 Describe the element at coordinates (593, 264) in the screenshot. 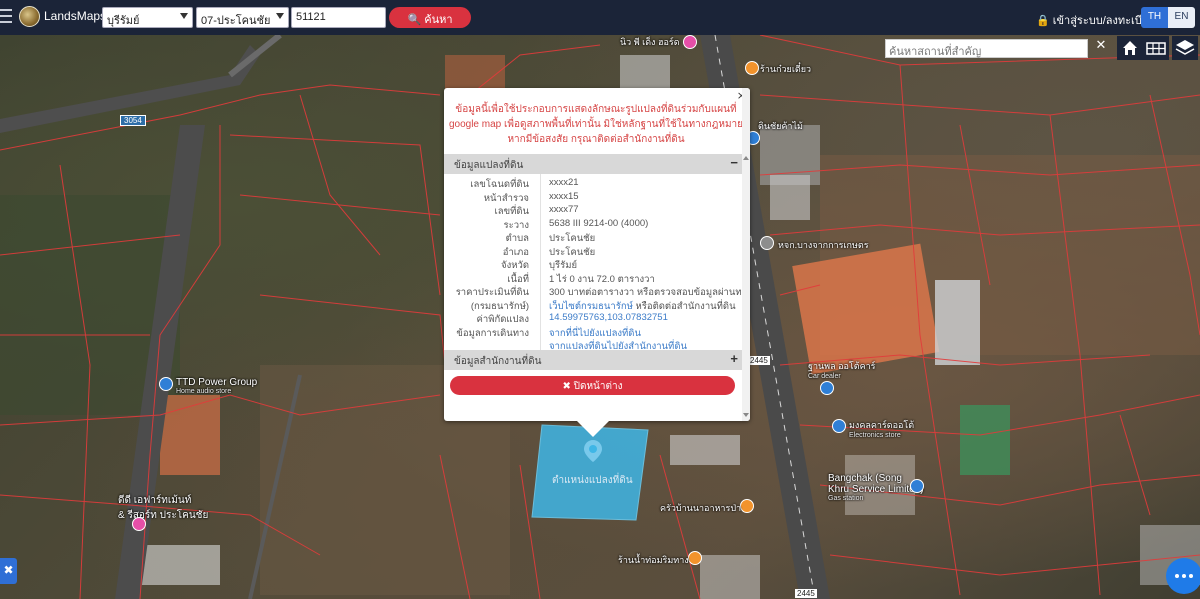

I see `info-row: จังหวัด บุรีรัมย์` at that location.